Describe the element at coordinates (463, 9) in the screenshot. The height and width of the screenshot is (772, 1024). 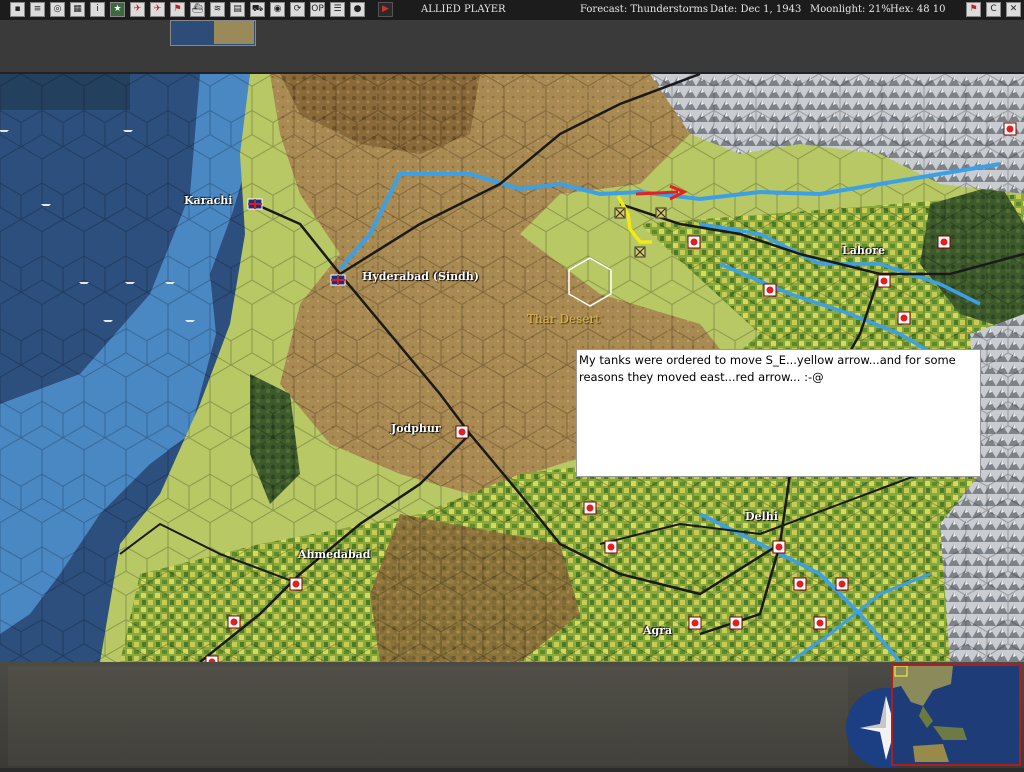
I see `player-label: ALLIED PLAYER` at that location.